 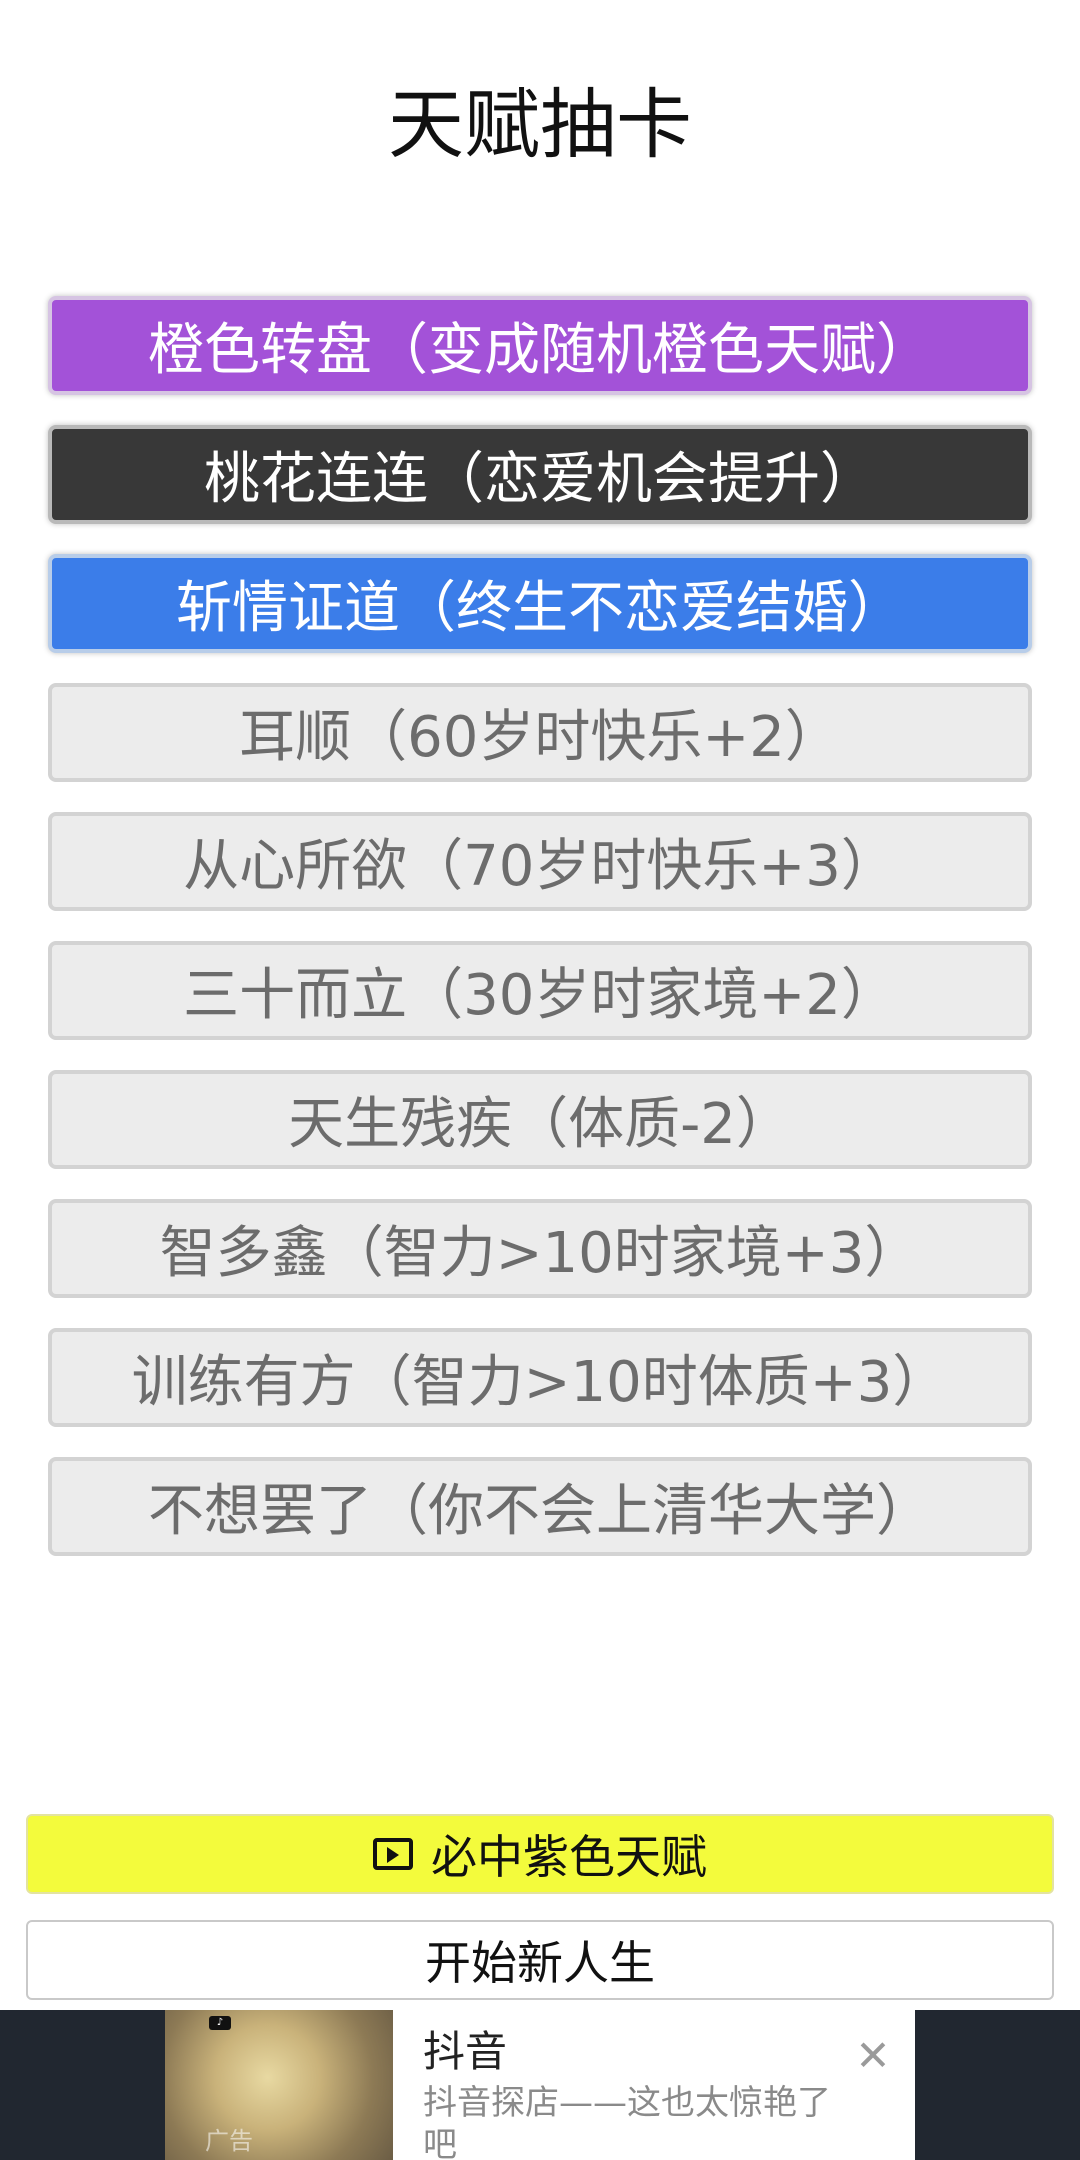 I want to click on talent-card: 从心所欲（70岁时快乐+3）, so click(x=540, y=861).